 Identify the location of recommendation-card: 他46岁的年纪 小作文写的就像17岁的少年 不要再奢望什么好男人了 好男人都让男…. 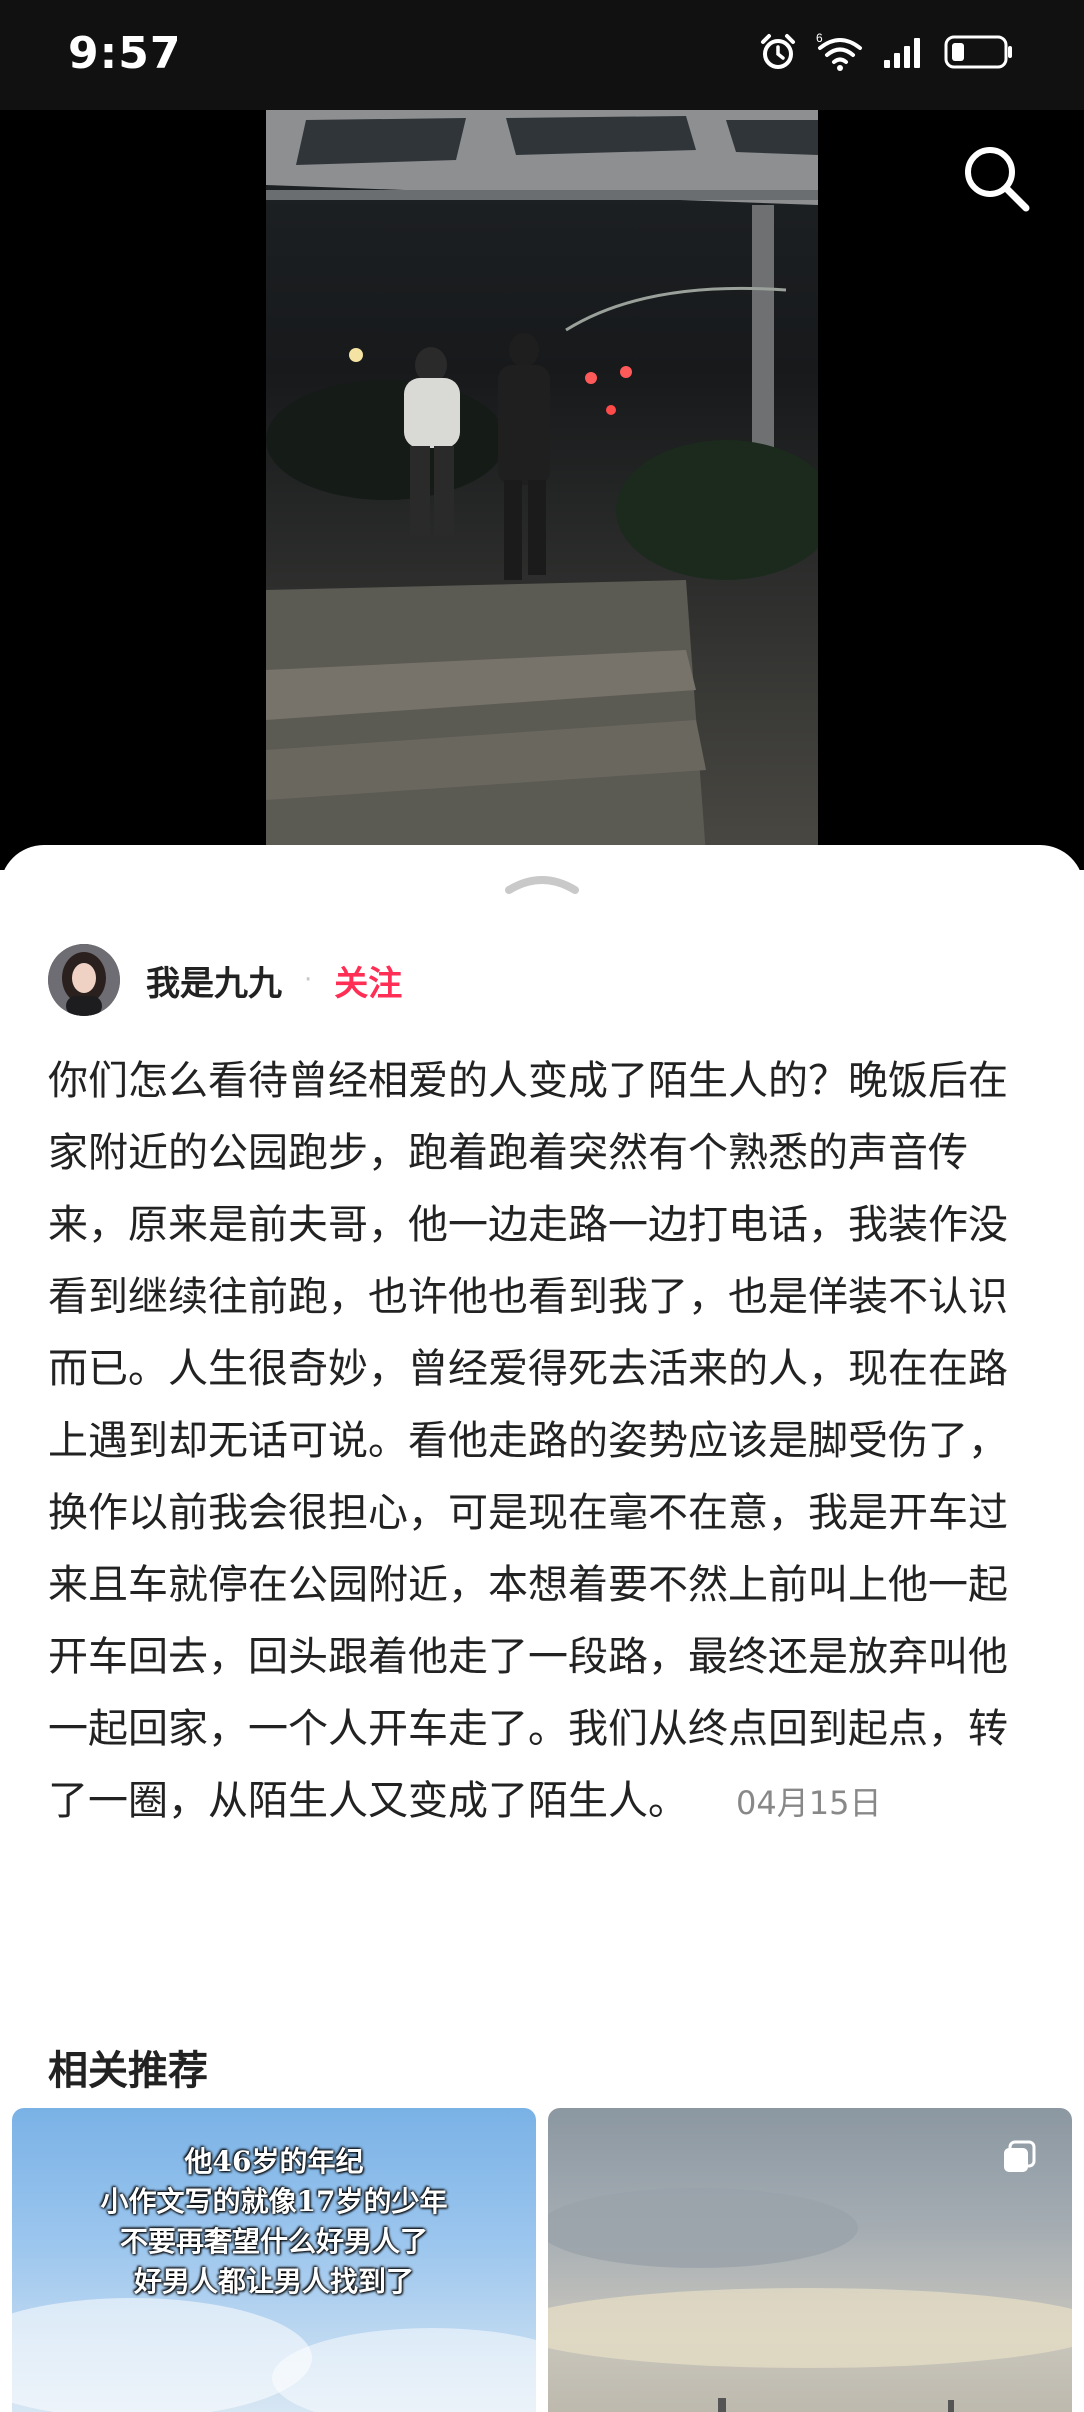
(274, 2260).